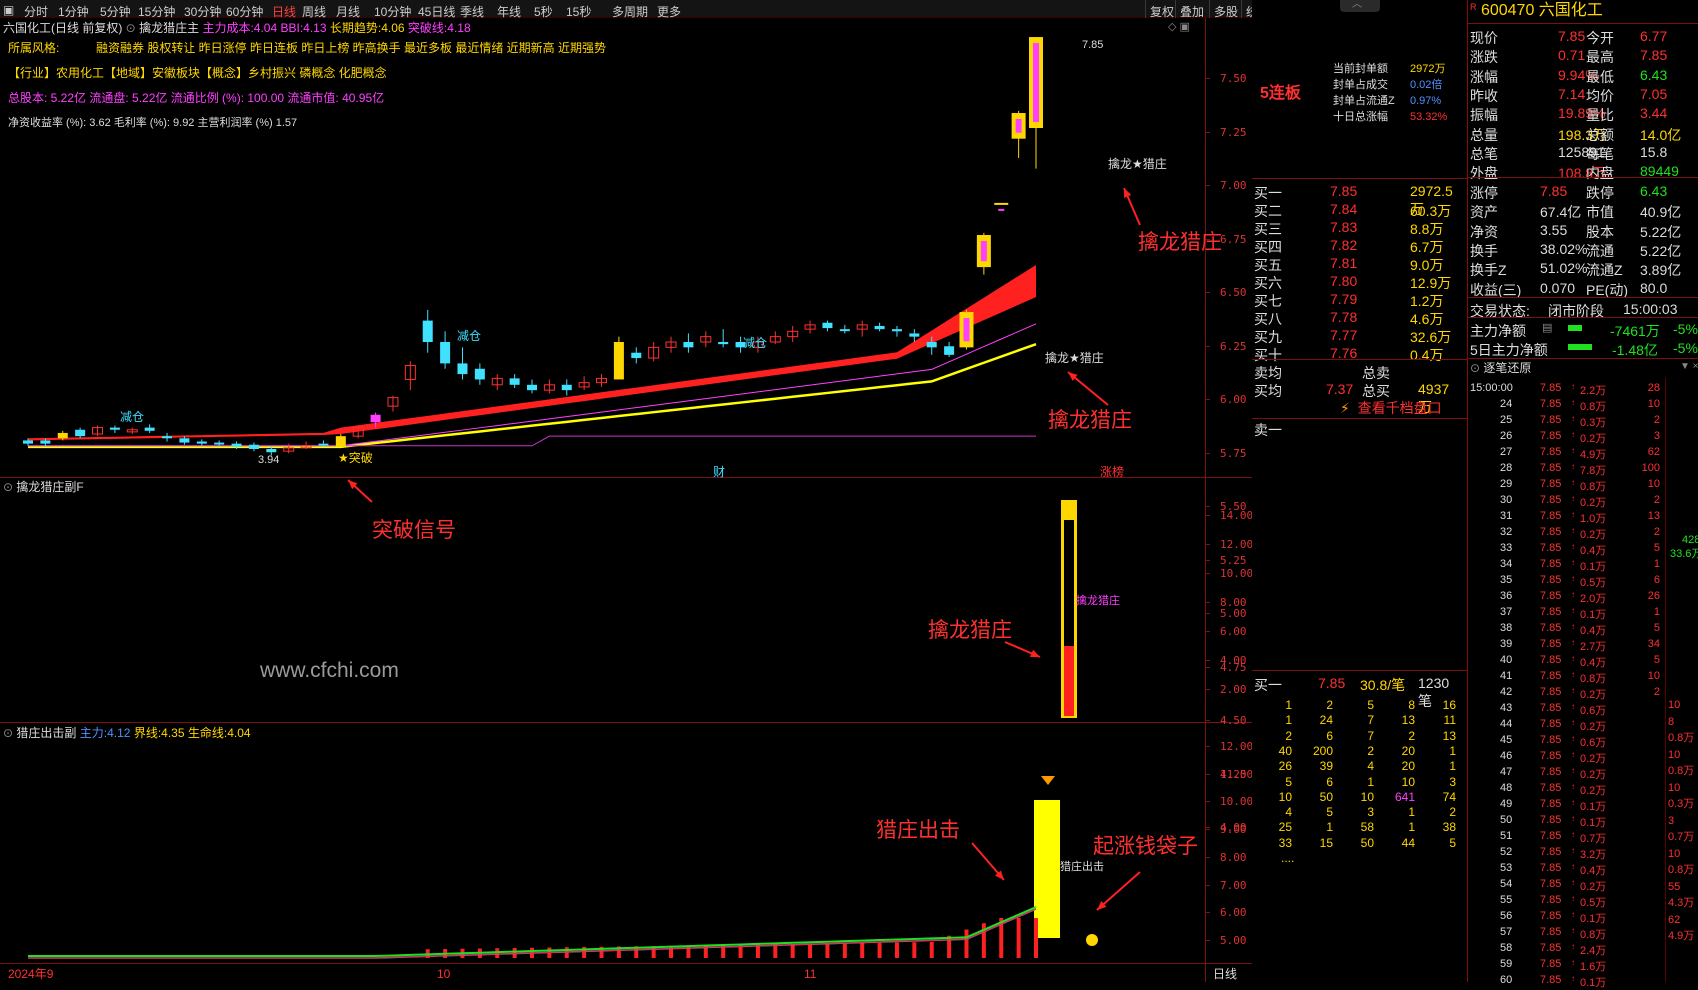  Describe the element at coordinates (532, 352) in the screenshot. I see `trend-ribbon` at that location.